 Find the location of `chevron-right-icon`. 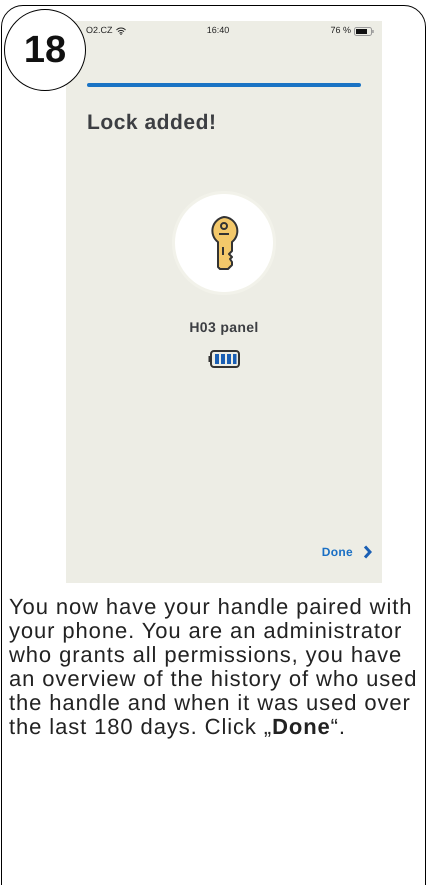

chevron-right-icon is located at coordinates (367, 552).